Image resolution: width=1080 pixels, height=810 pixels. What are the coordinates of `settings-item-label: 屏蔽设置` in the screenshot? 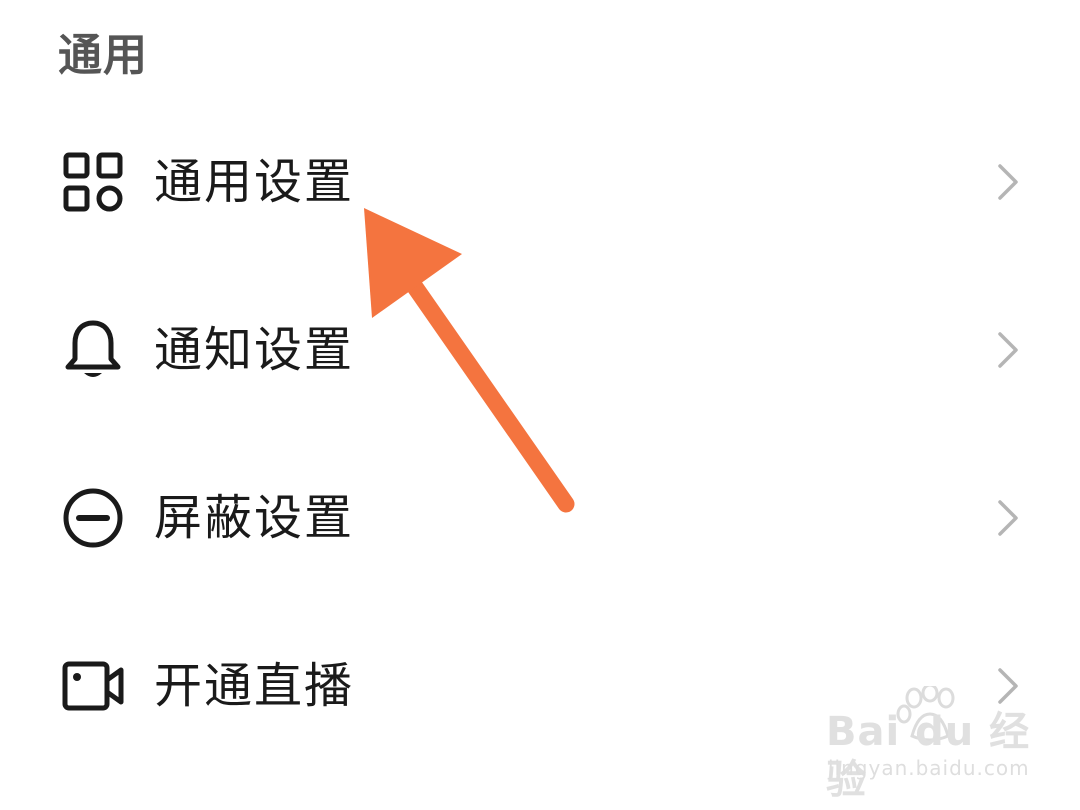 It's located at (254, 518).